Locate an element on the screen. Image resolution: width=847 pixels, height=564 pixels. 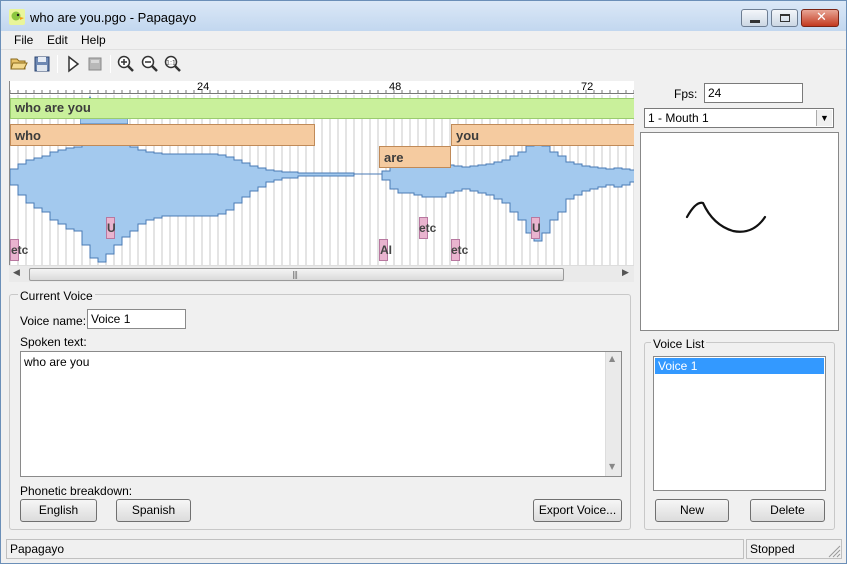
maximize-button is located at coordinates (784, 18).